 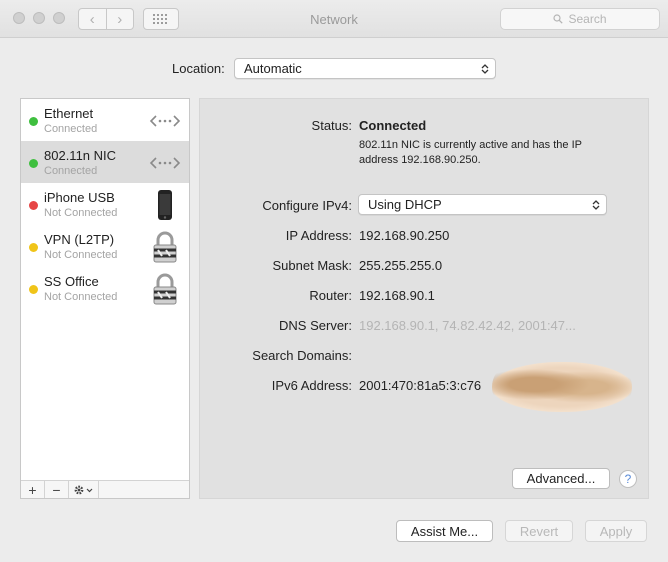 I want to click on gear-icon, so click(x=83, y=489).